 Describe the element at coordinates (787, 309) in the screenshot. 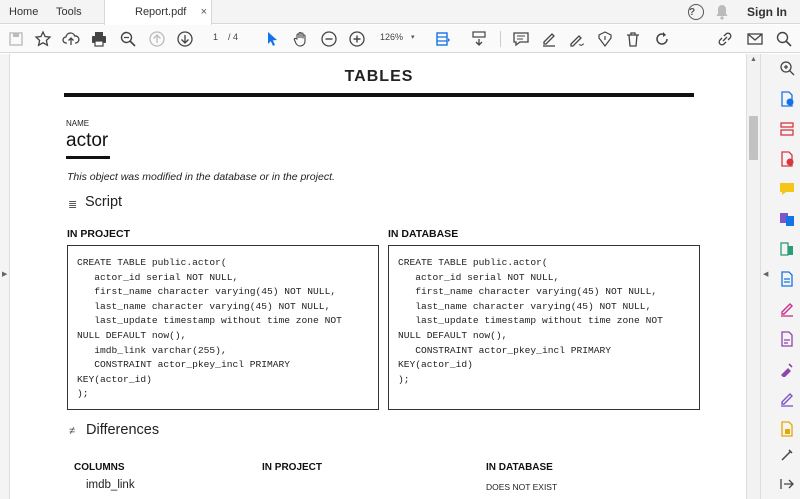

I see `fill-sign-icon` at that location.